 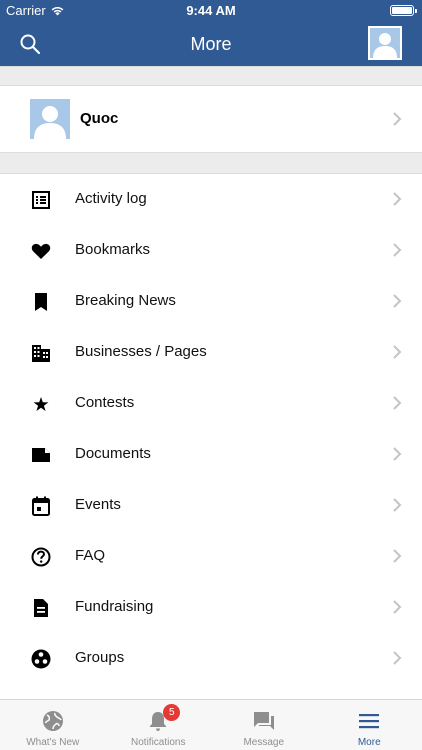 What do you see at coordinates (211, 505) in the screenshot?
I see `menu-item-events: Events` at bounding box center [211, 505].